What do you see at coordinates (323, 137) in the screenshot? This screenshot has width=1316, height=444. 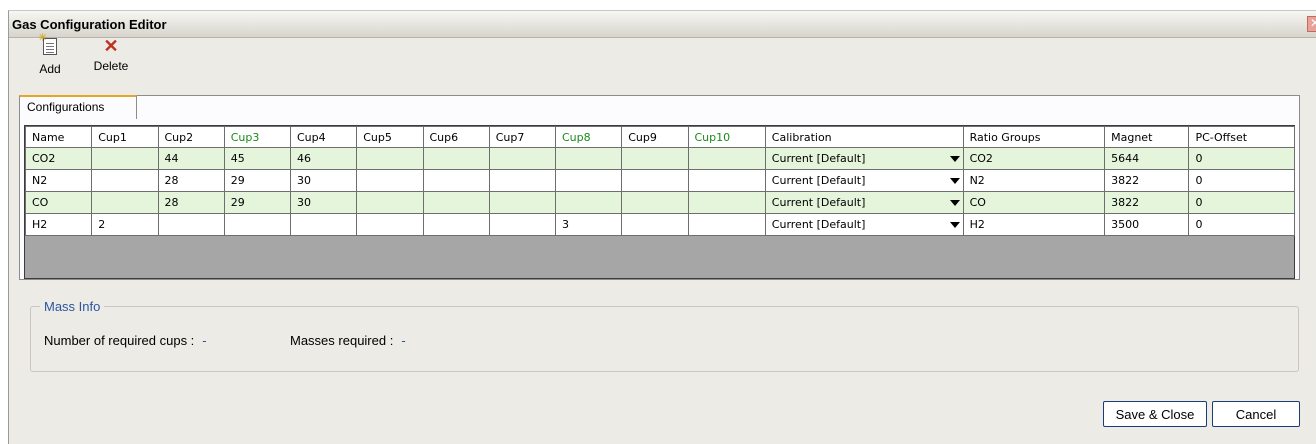 I see `column-header-cup4: Cup4` at bounding box center [323, 137].